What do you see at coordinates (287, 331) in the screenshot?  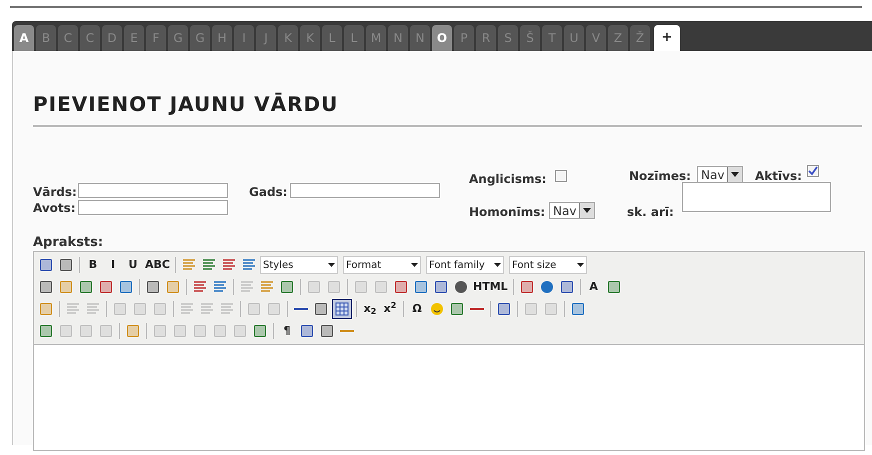 I see `toolbar-button: ¶` at bounding box center [287, 331].